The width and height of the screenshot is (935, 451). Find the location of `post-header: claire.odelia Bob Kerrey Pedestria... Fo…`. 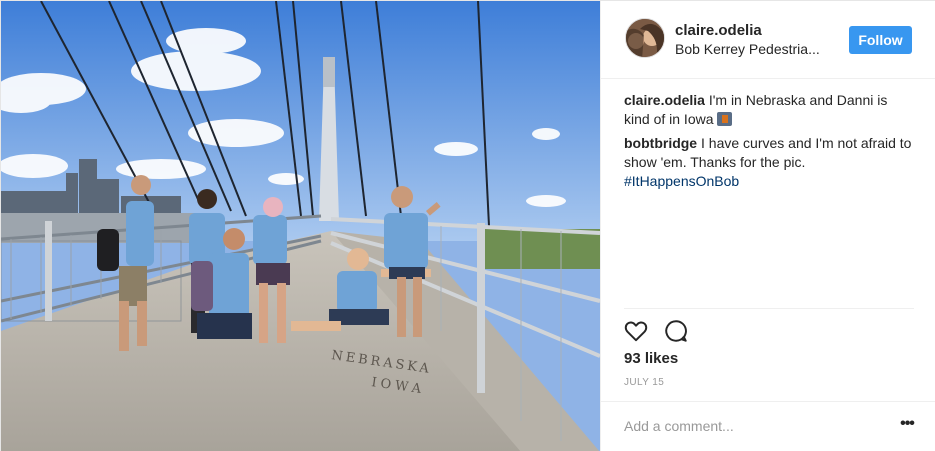

post-header: claire.odelia Bob Kerrey Pedestria... Fo… is located at coordinates (768, 40).